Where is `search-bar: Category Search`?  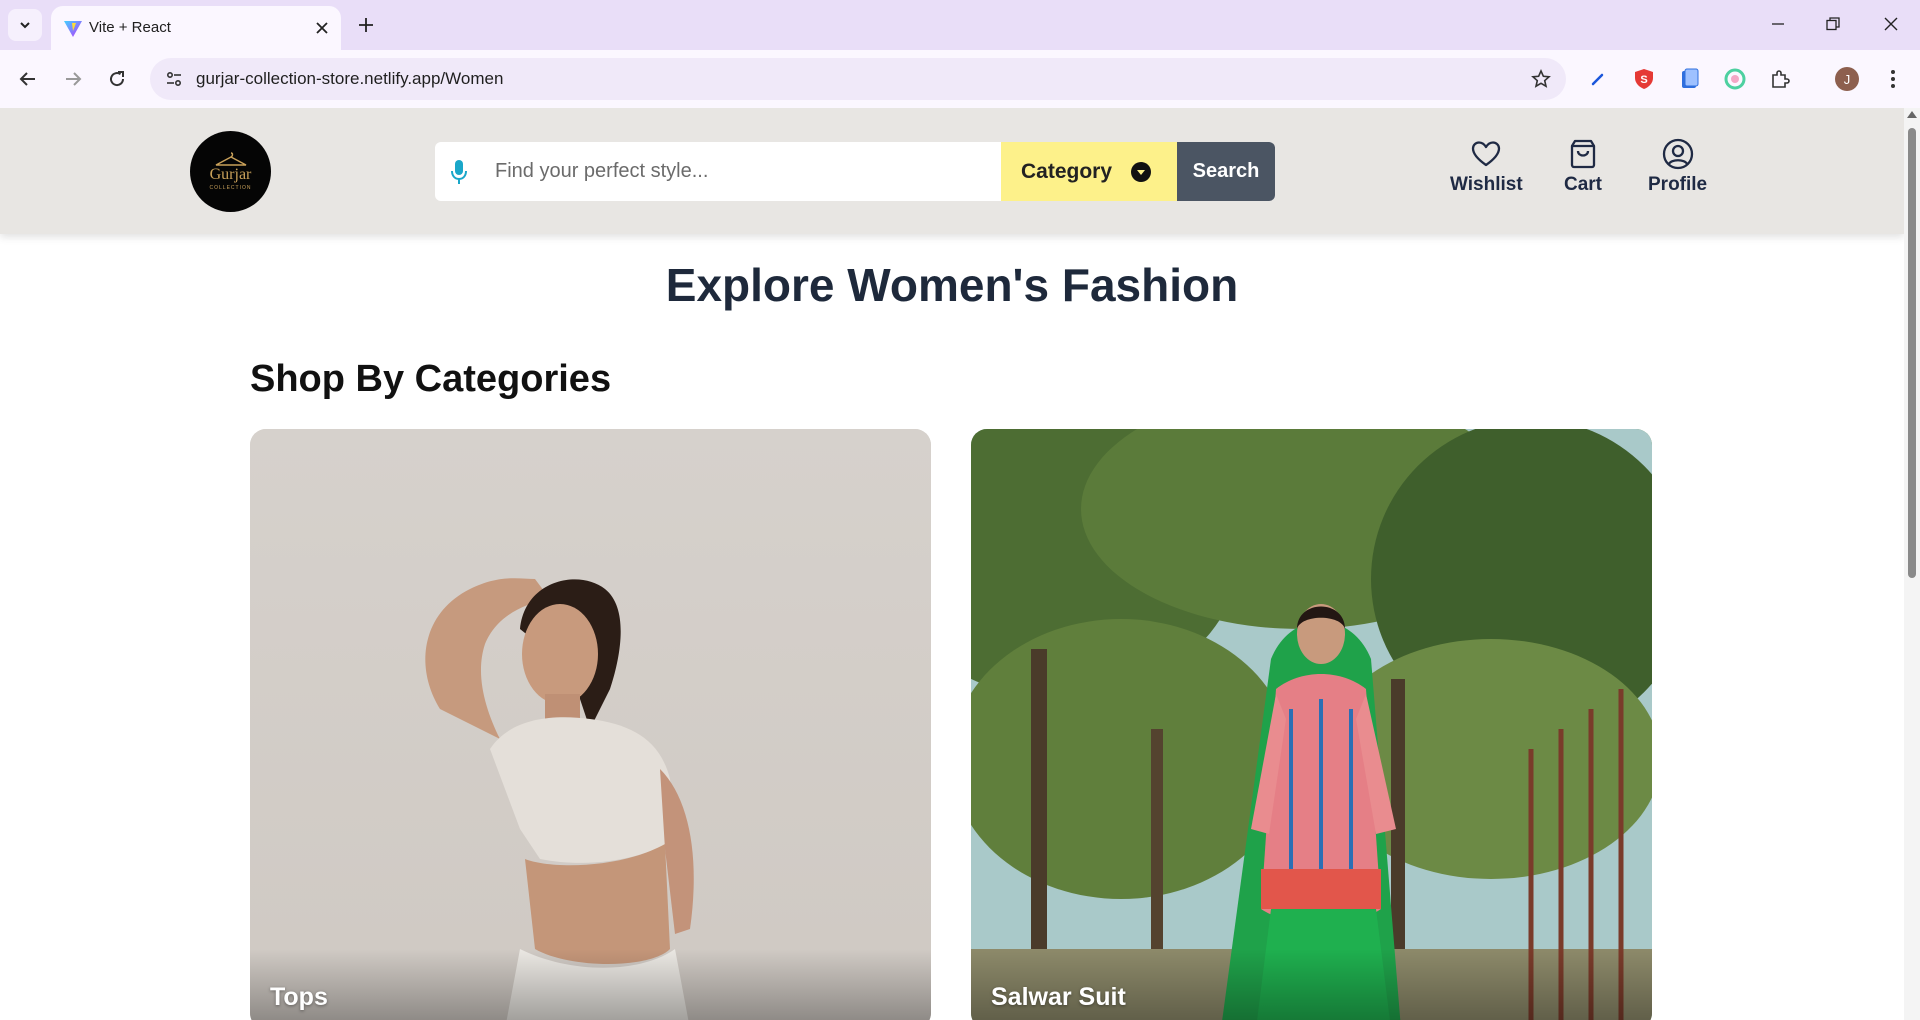
search-bar: Category Search is located at coordinates (855, 171).